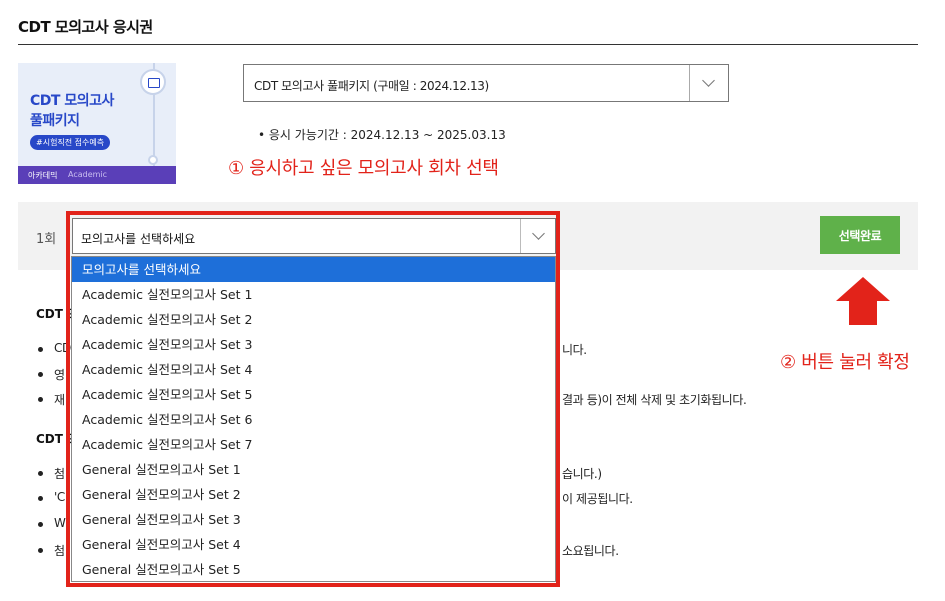 This screenshot has width=945, height=601. I want to click on banner-brand: 아카데믹, so click(43, 175).